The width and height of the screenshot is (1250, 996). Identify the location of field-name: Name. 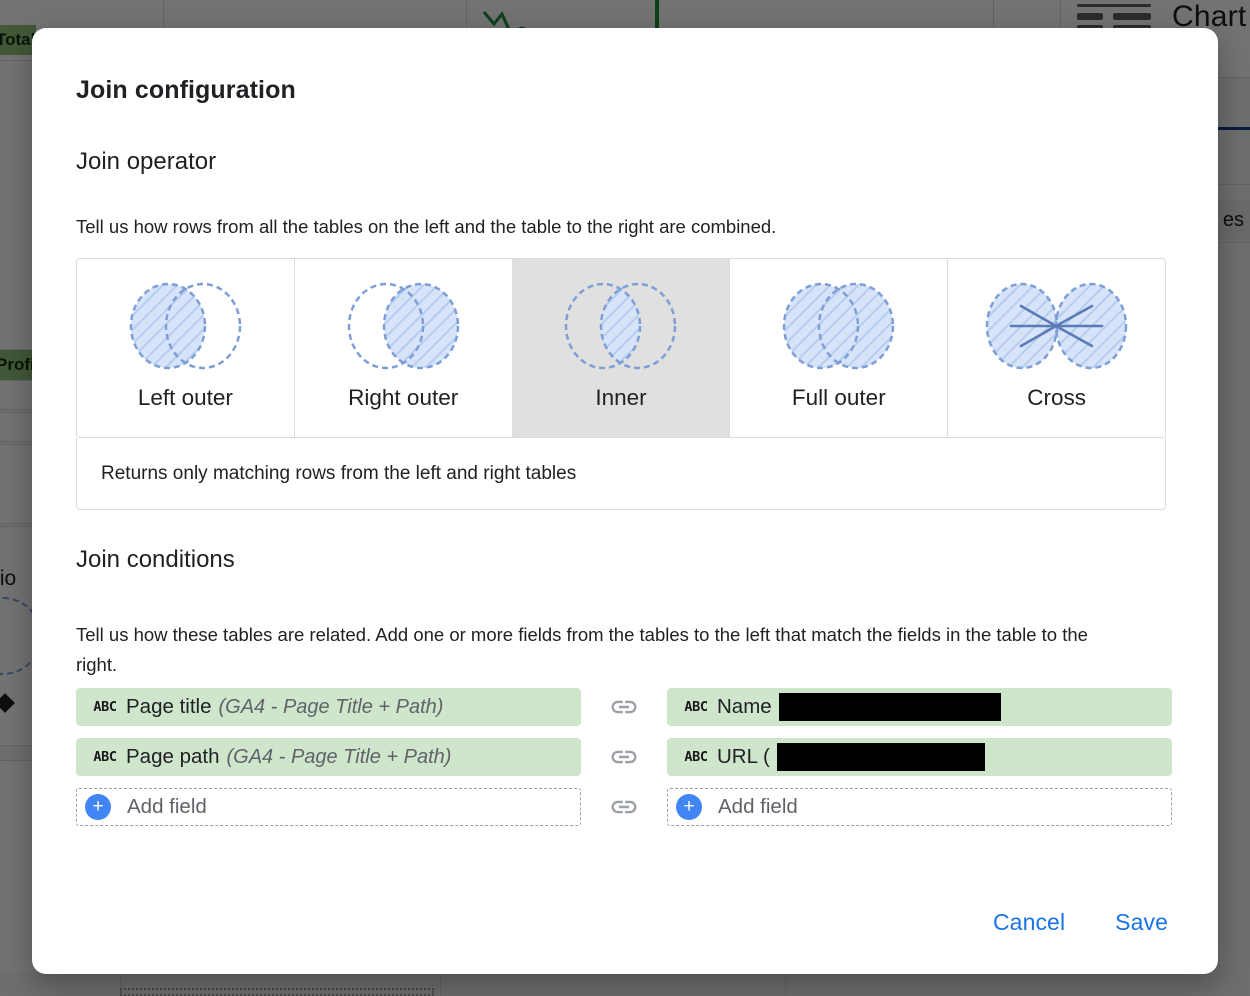
(744, 706).